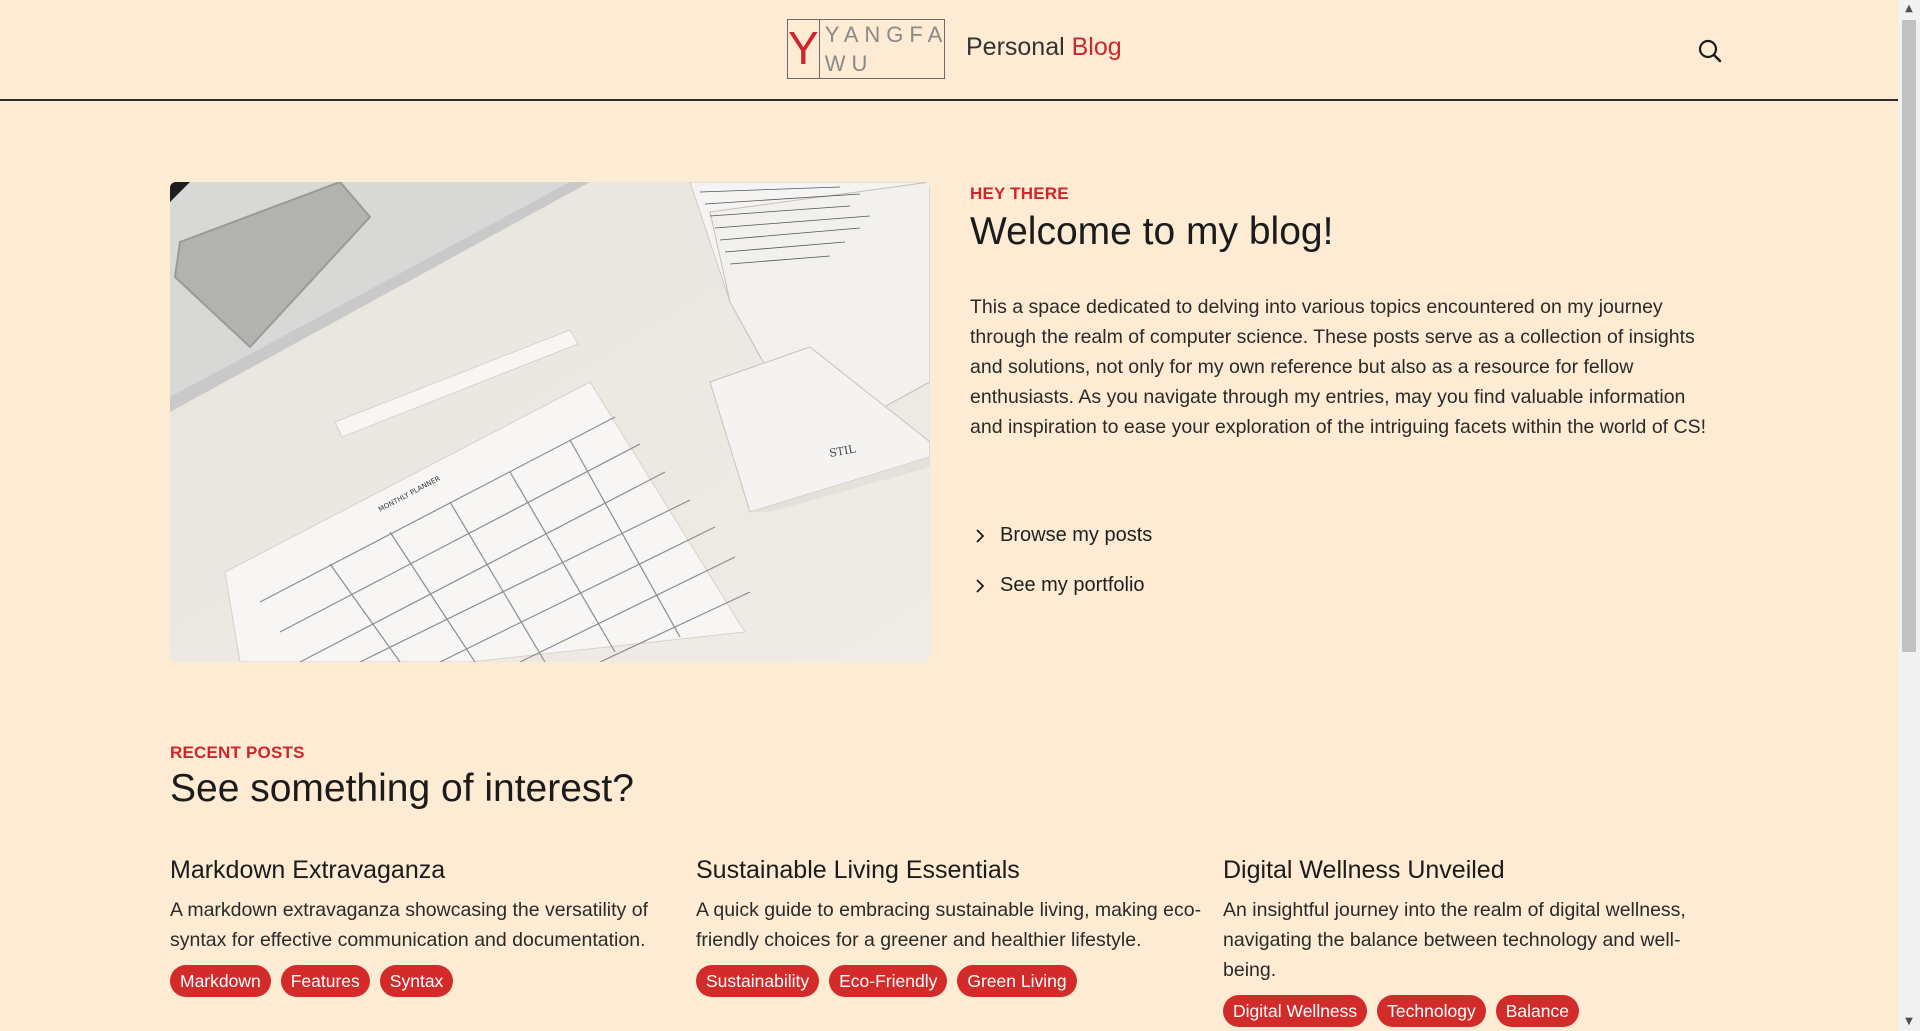  I want to click on see-portfolio-label: See my portfolio, so click(1072, 585).